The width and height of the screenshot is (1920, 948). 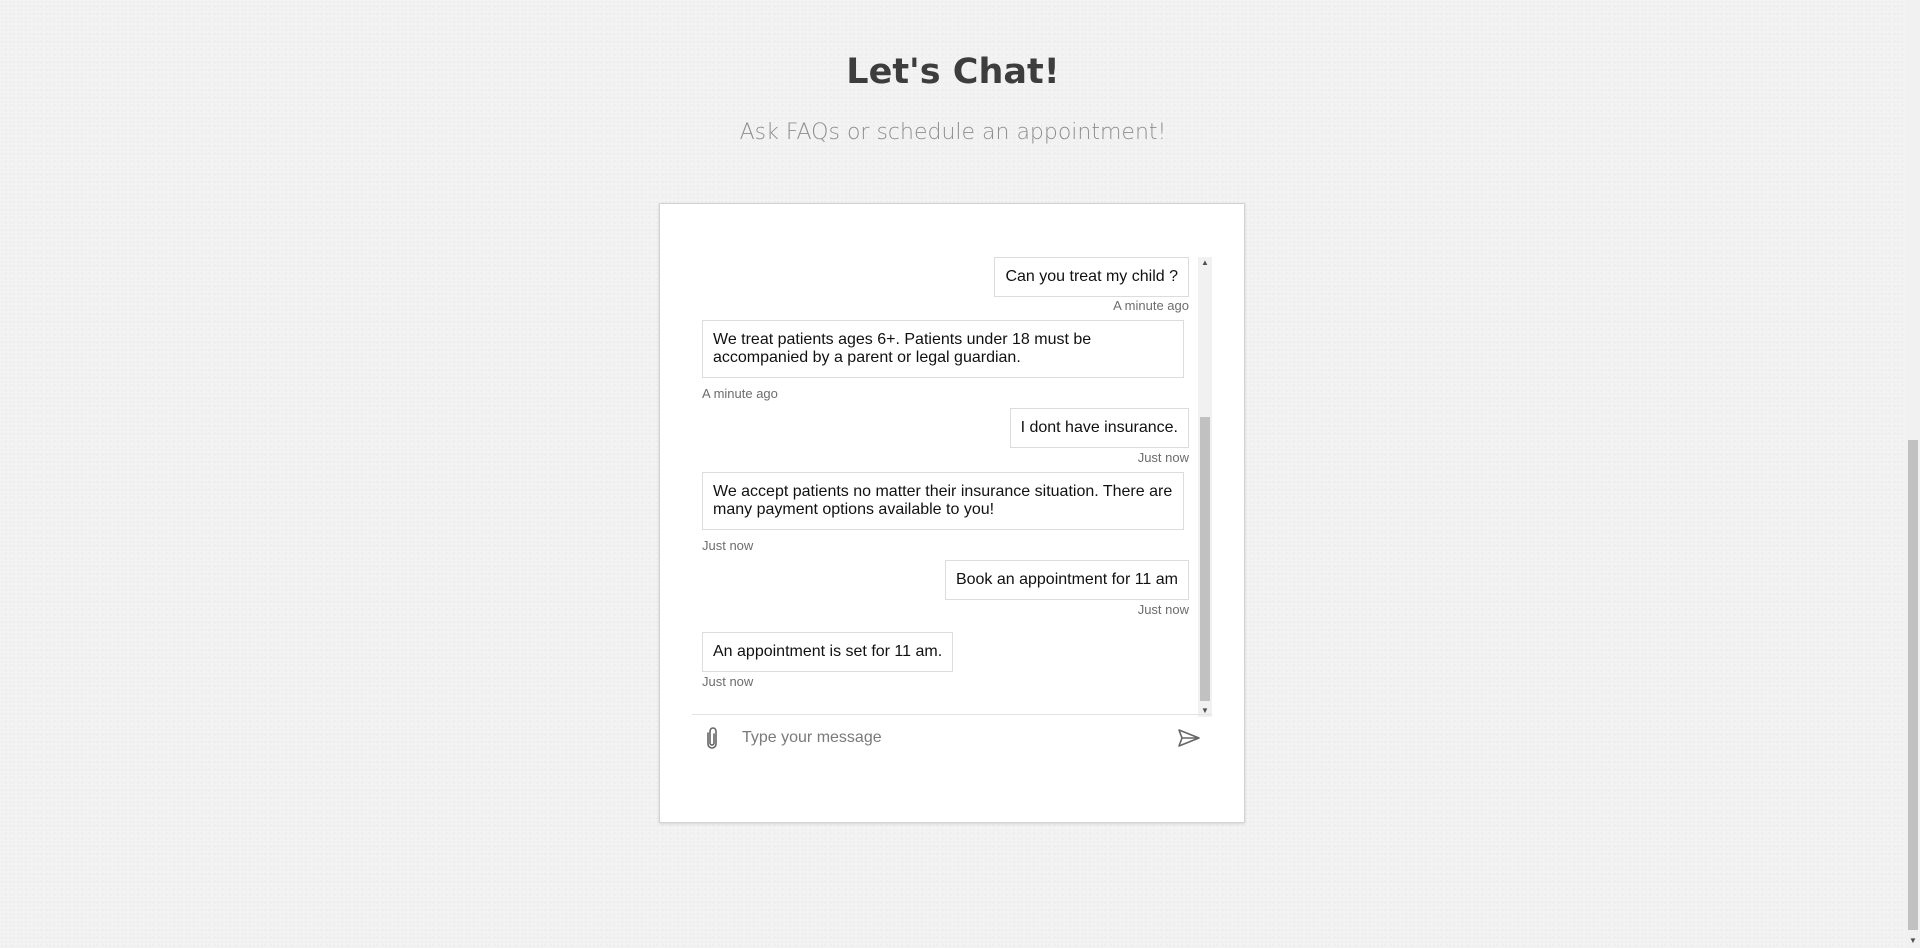 I want to click on user-message: Can you treat my child ?, so click(x=1091, y=277).